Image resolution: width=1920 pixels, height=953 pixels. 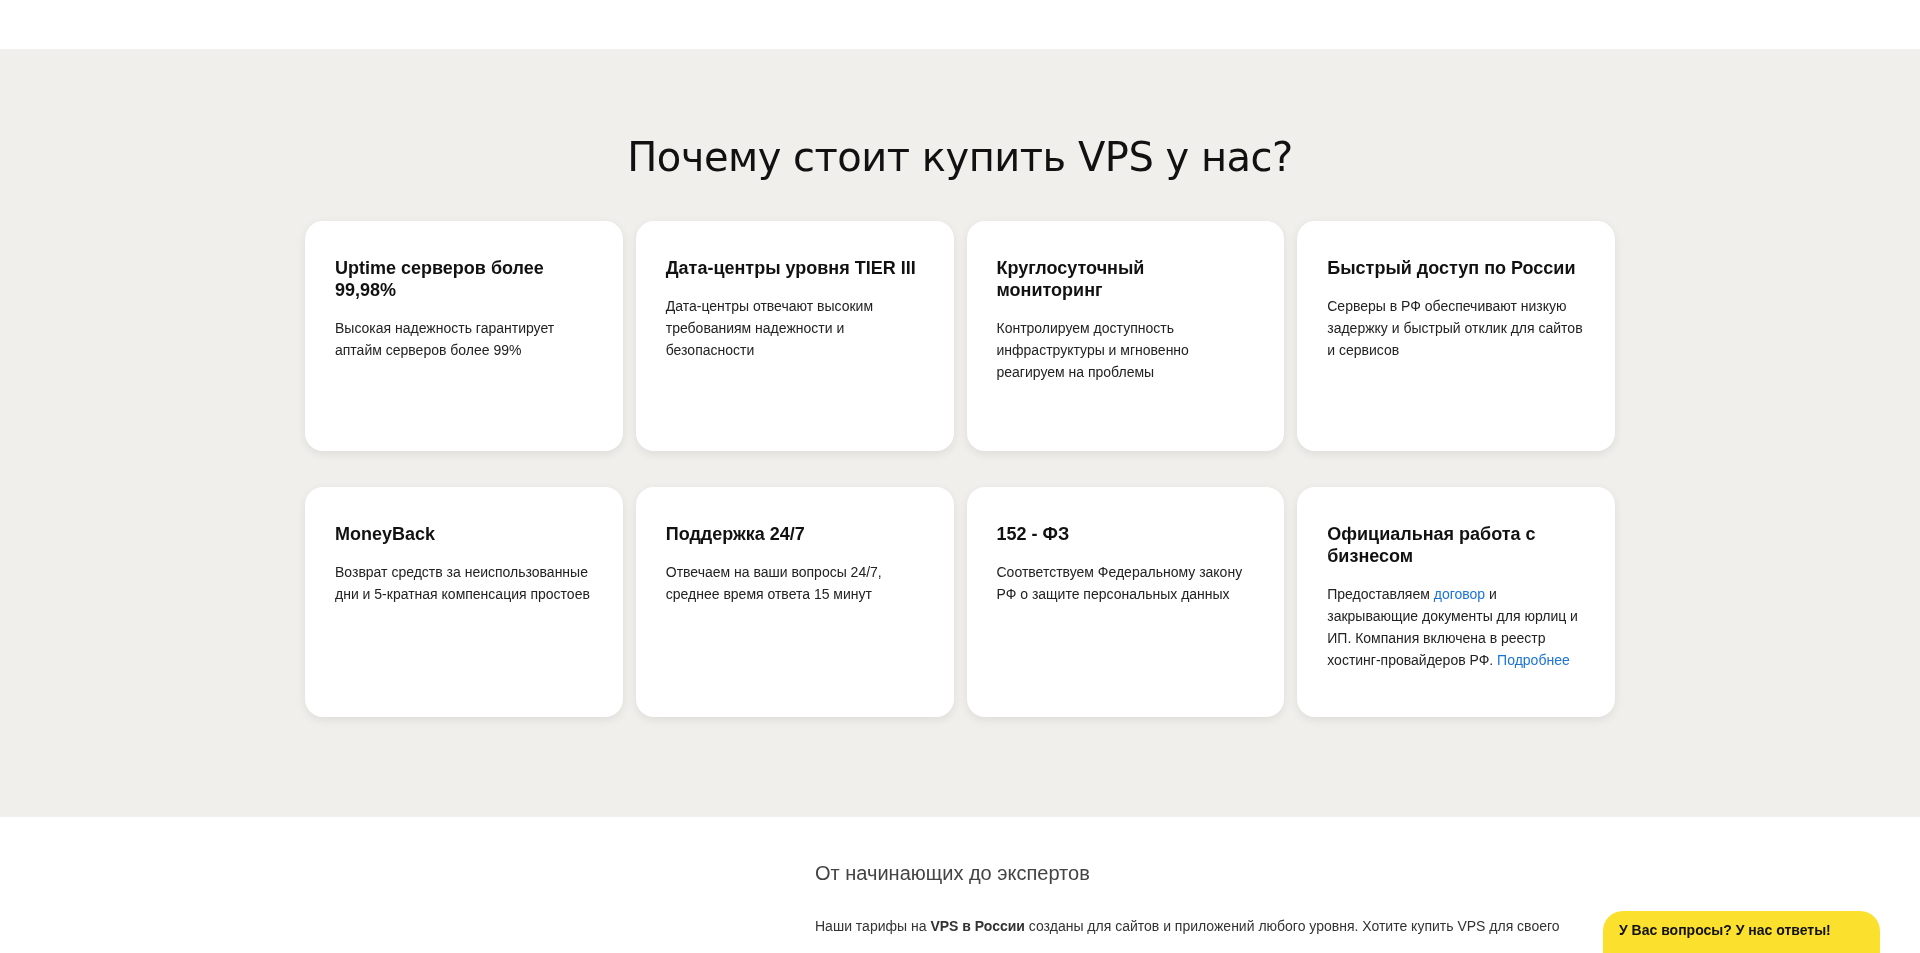 What do you see at coordinates (960, 157) in the screenshot?
I see `section-heading: Почему стоит купить VPS у нас?` at bounding box center [960, 157].